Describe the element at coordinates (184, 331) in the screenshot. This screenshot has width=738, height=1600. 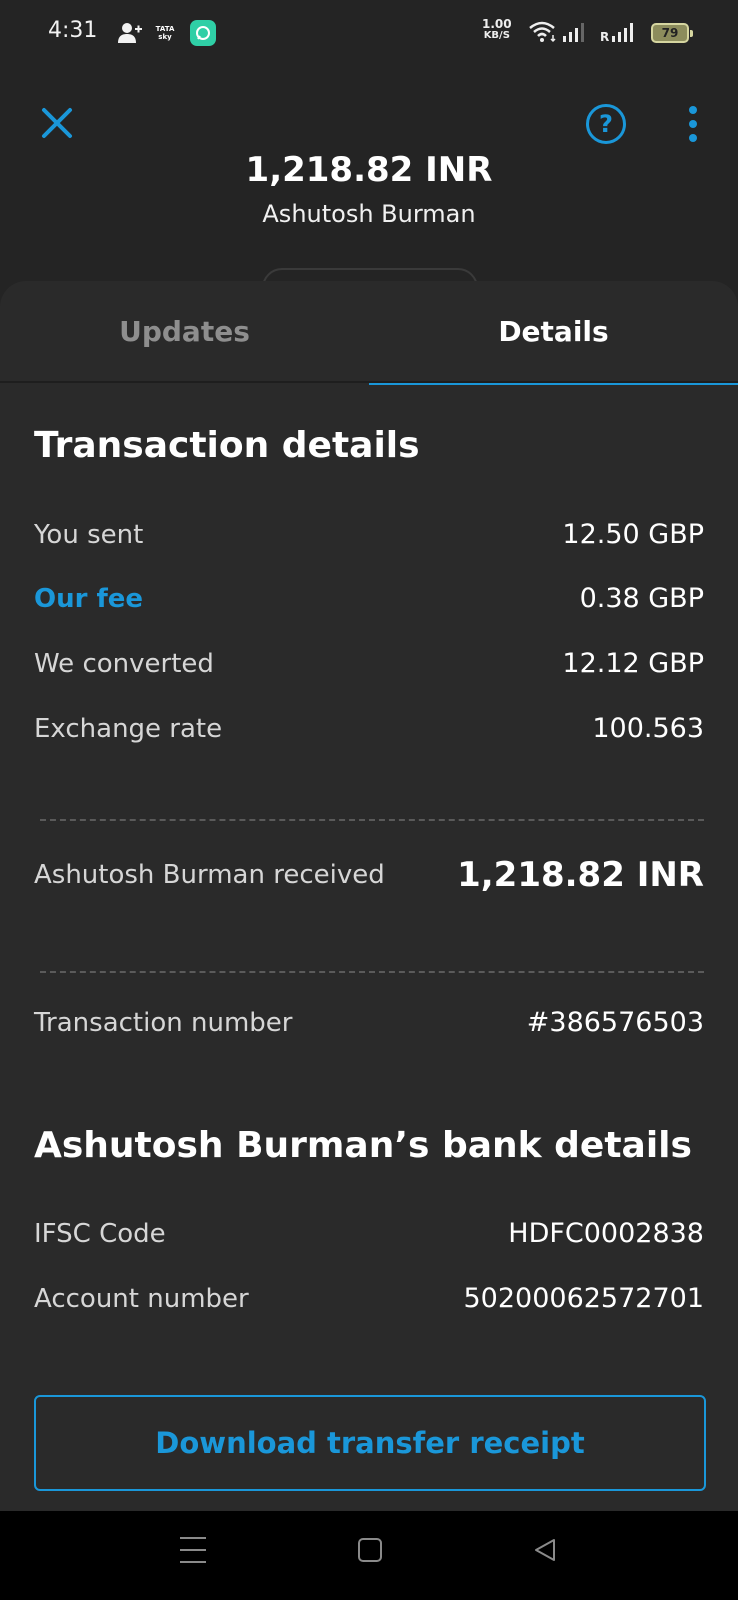
I see `tab-updates: Updates` at that location.